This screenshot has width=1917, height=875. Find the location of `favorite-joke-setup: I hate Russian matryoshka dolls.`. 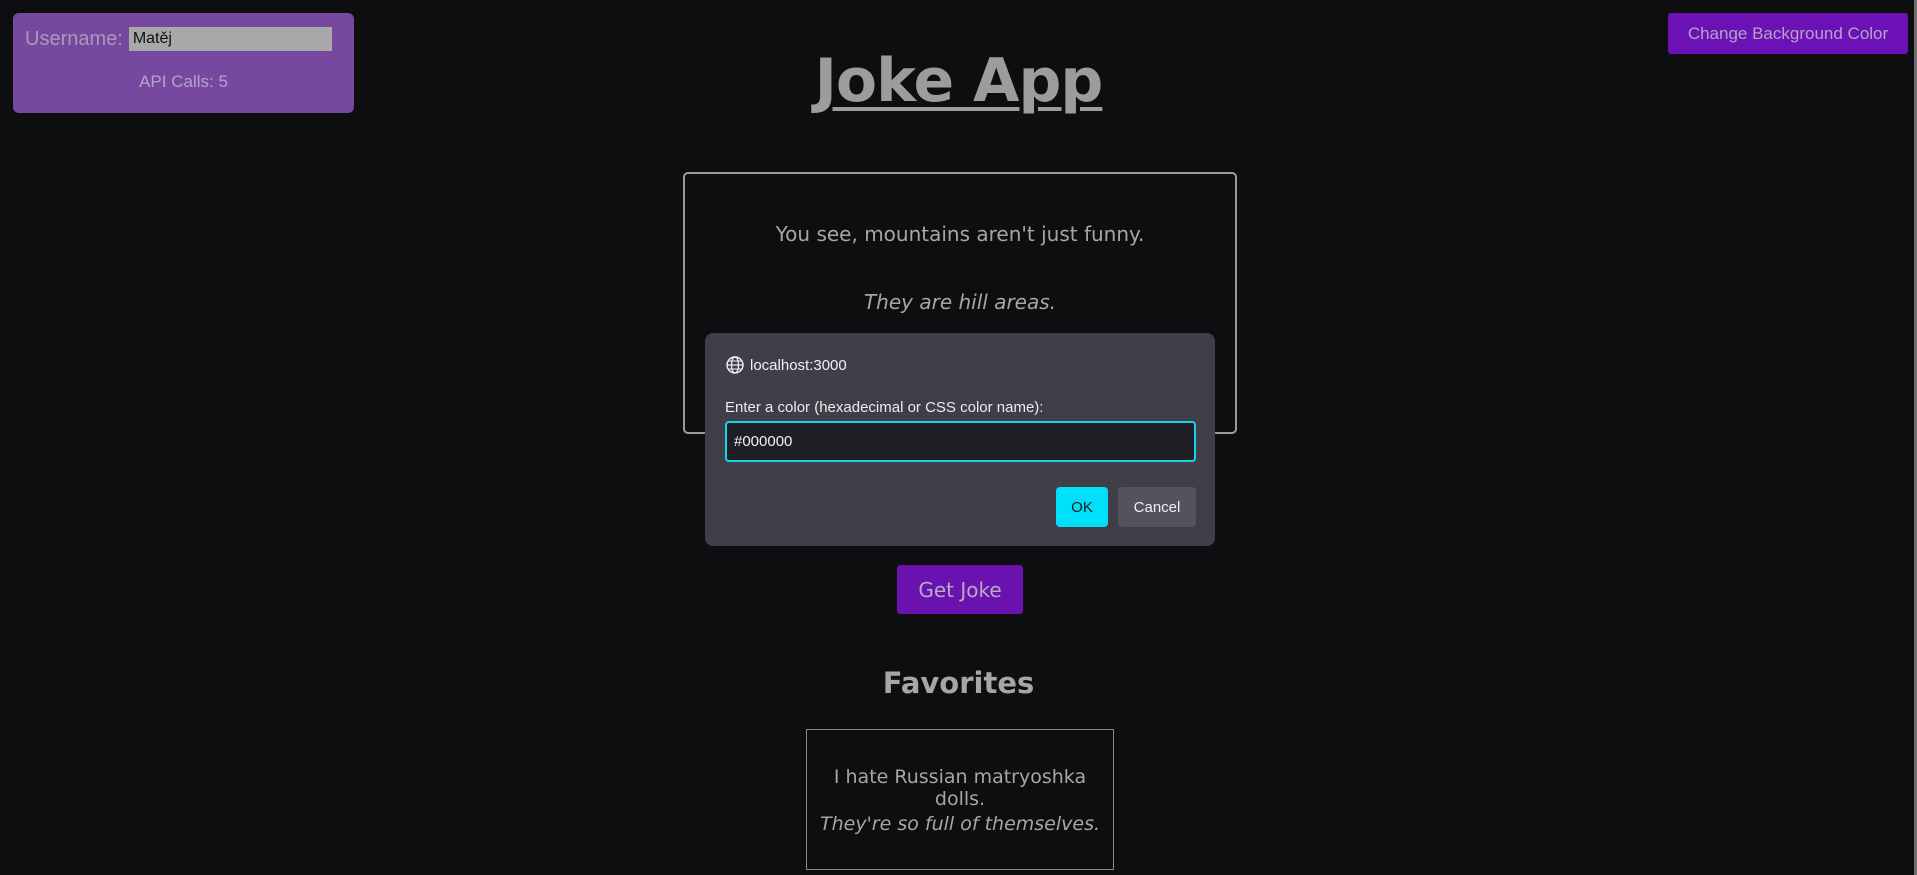

favorite-joke-setup: I hate Russian matryoshka dolls. is located at coordinates (960, 788).